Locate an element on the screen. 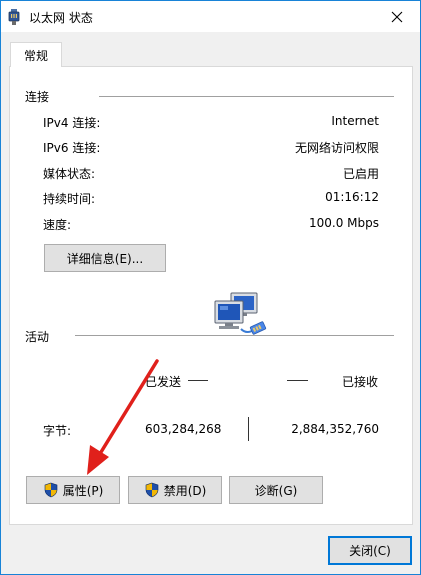 The image size is (421, 575). close-window-button is located at coordinates (397, 16).